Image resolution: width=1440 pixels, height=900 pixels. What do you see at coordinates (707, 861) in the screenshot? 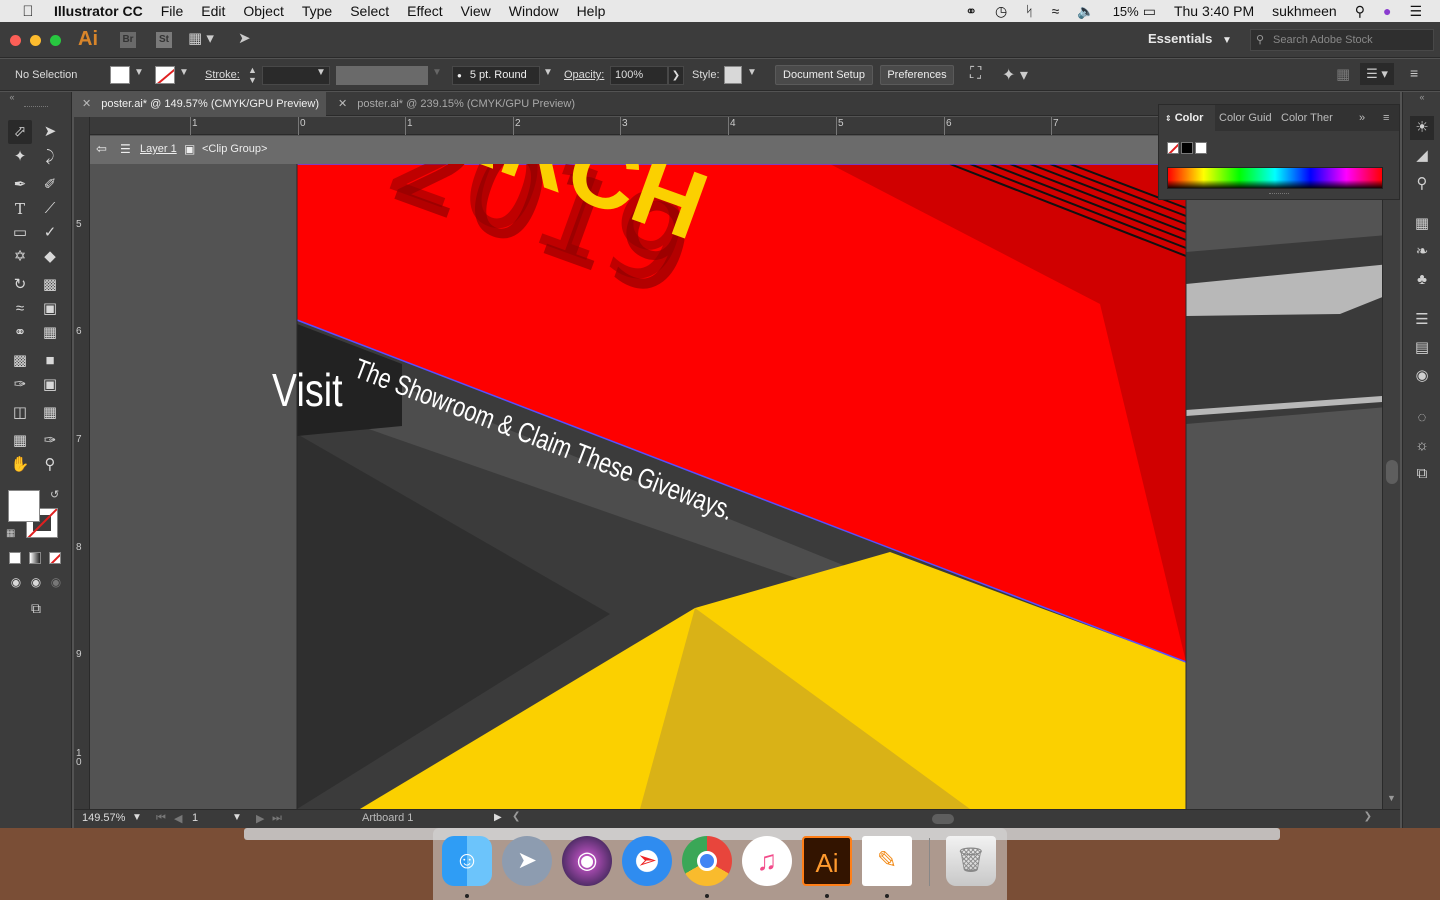
I see `chrome-icon` at bounding box center [707, 861].